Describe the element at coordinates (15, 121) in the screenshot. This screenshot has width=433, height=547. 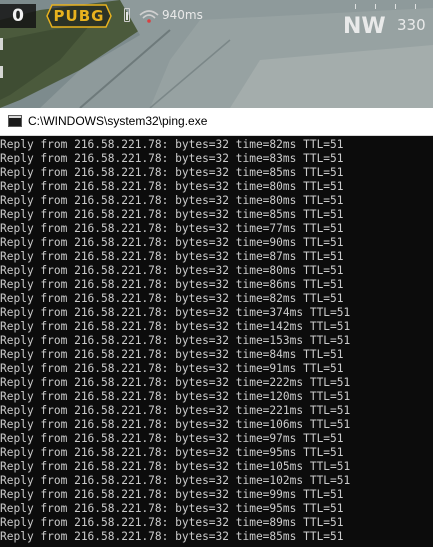
I see `cmd-icon` at that location.